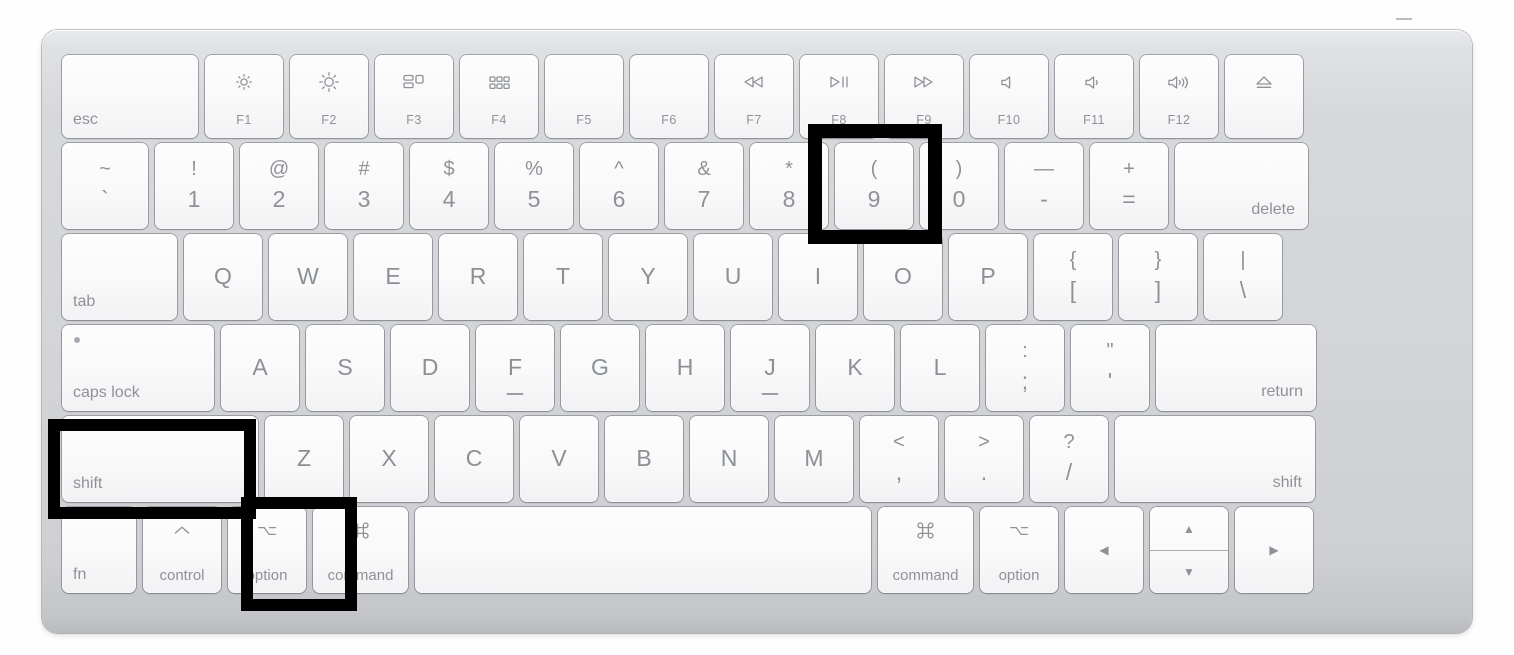 The image size is (1514, 655). Describe the element at coordinates (329, 96) in the screenshot. I see `key-f2: F2` at that location.